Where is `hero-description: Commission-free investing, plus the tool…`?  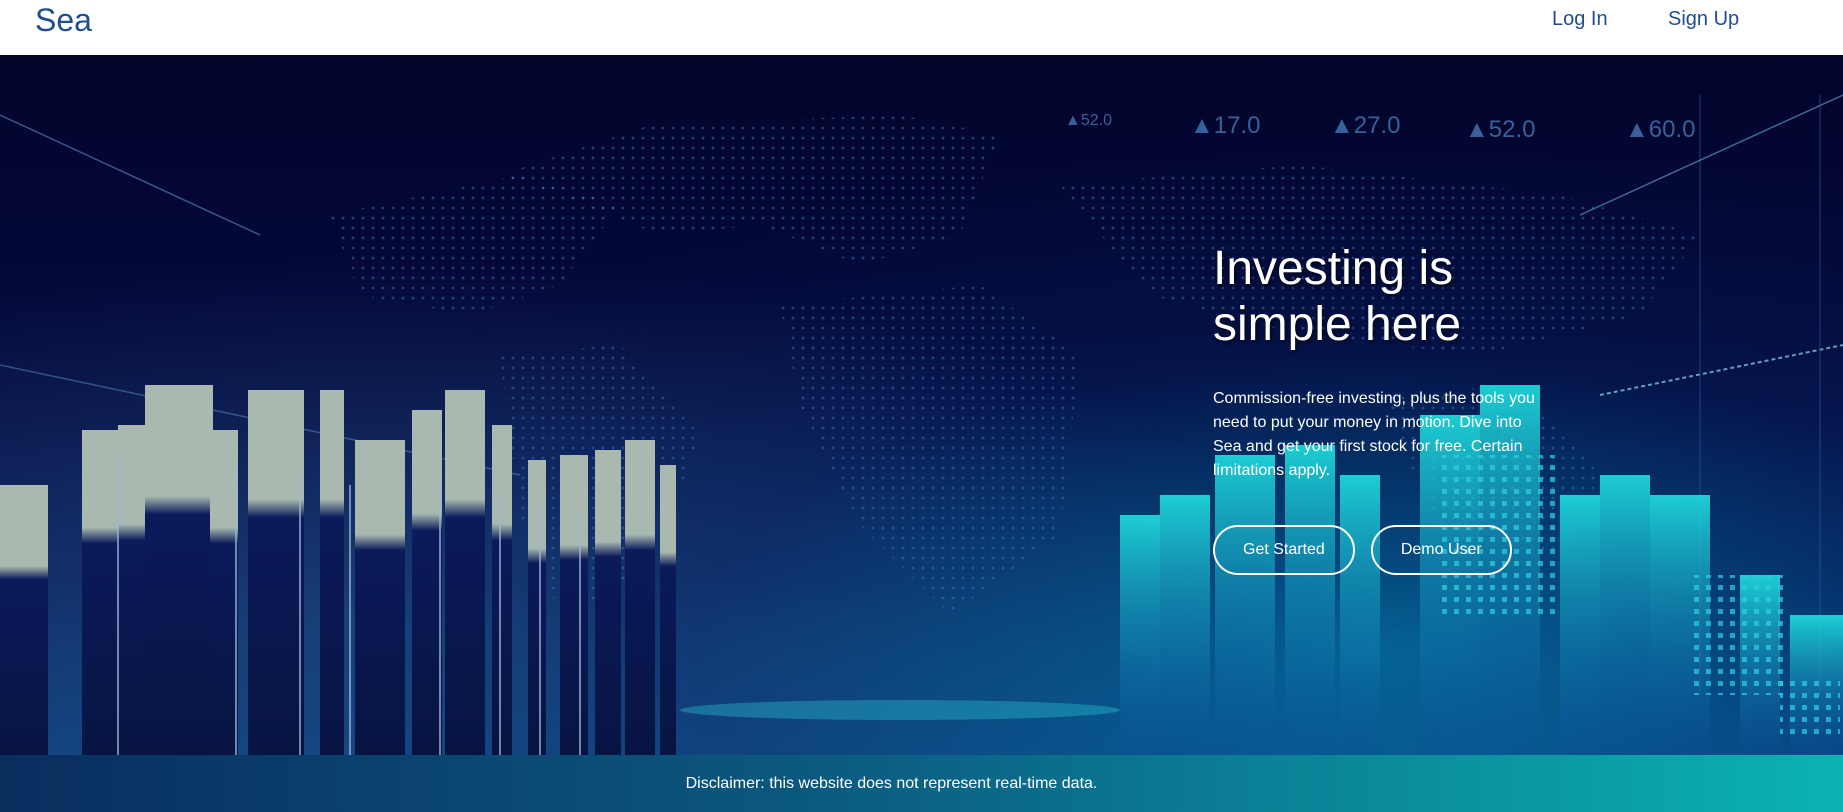
hero-description: Commission-free investing, plus the tool… is located at coordinates (1374, 434).